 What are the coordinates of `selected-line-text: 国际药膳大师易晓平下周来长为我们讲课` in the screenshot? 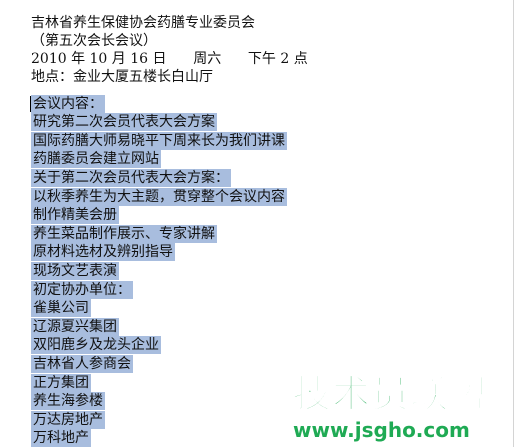 It's located at (159, 140).